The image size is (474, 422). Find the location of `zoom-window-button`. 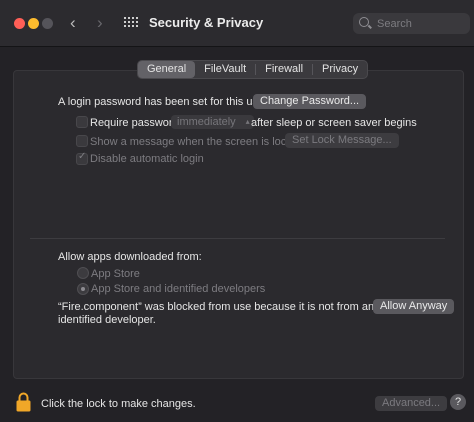

zoom-window-button is located at coordinates (47, 23).